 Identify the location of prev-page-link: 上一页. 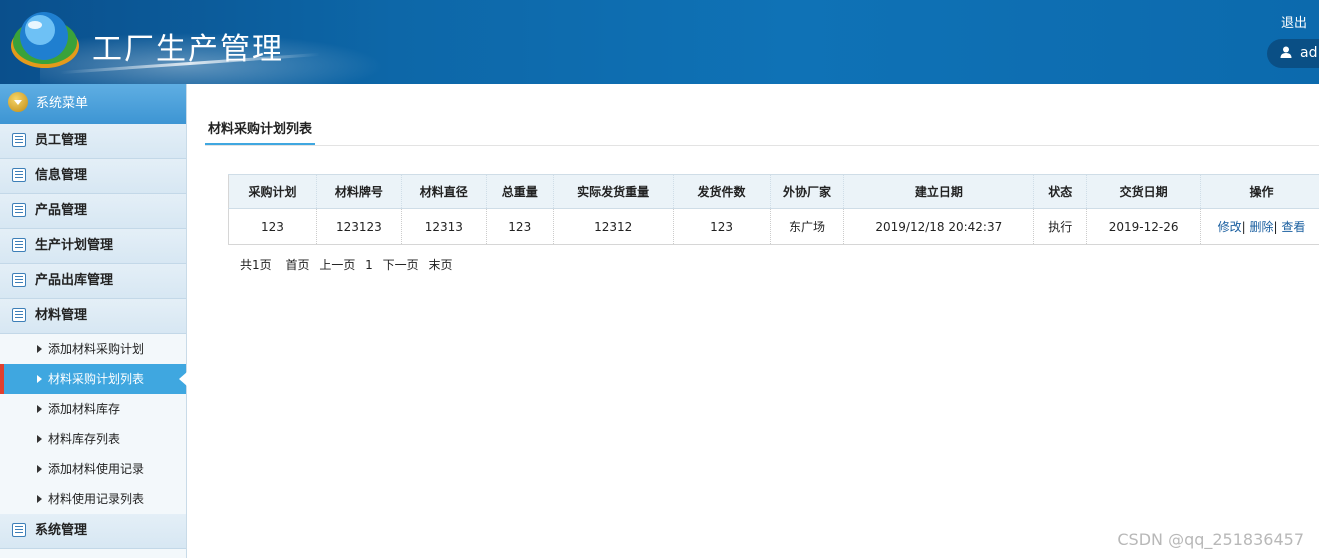
(337, 265).